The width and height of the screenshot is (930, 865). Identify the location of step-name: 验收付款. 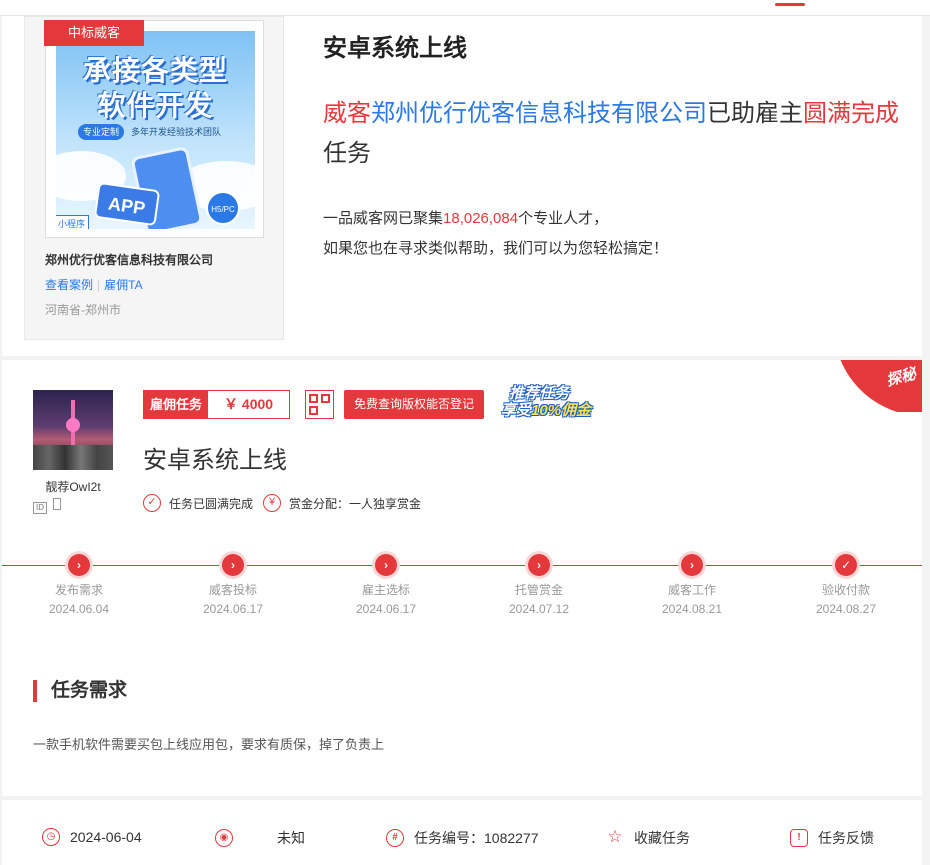
(845, 590).